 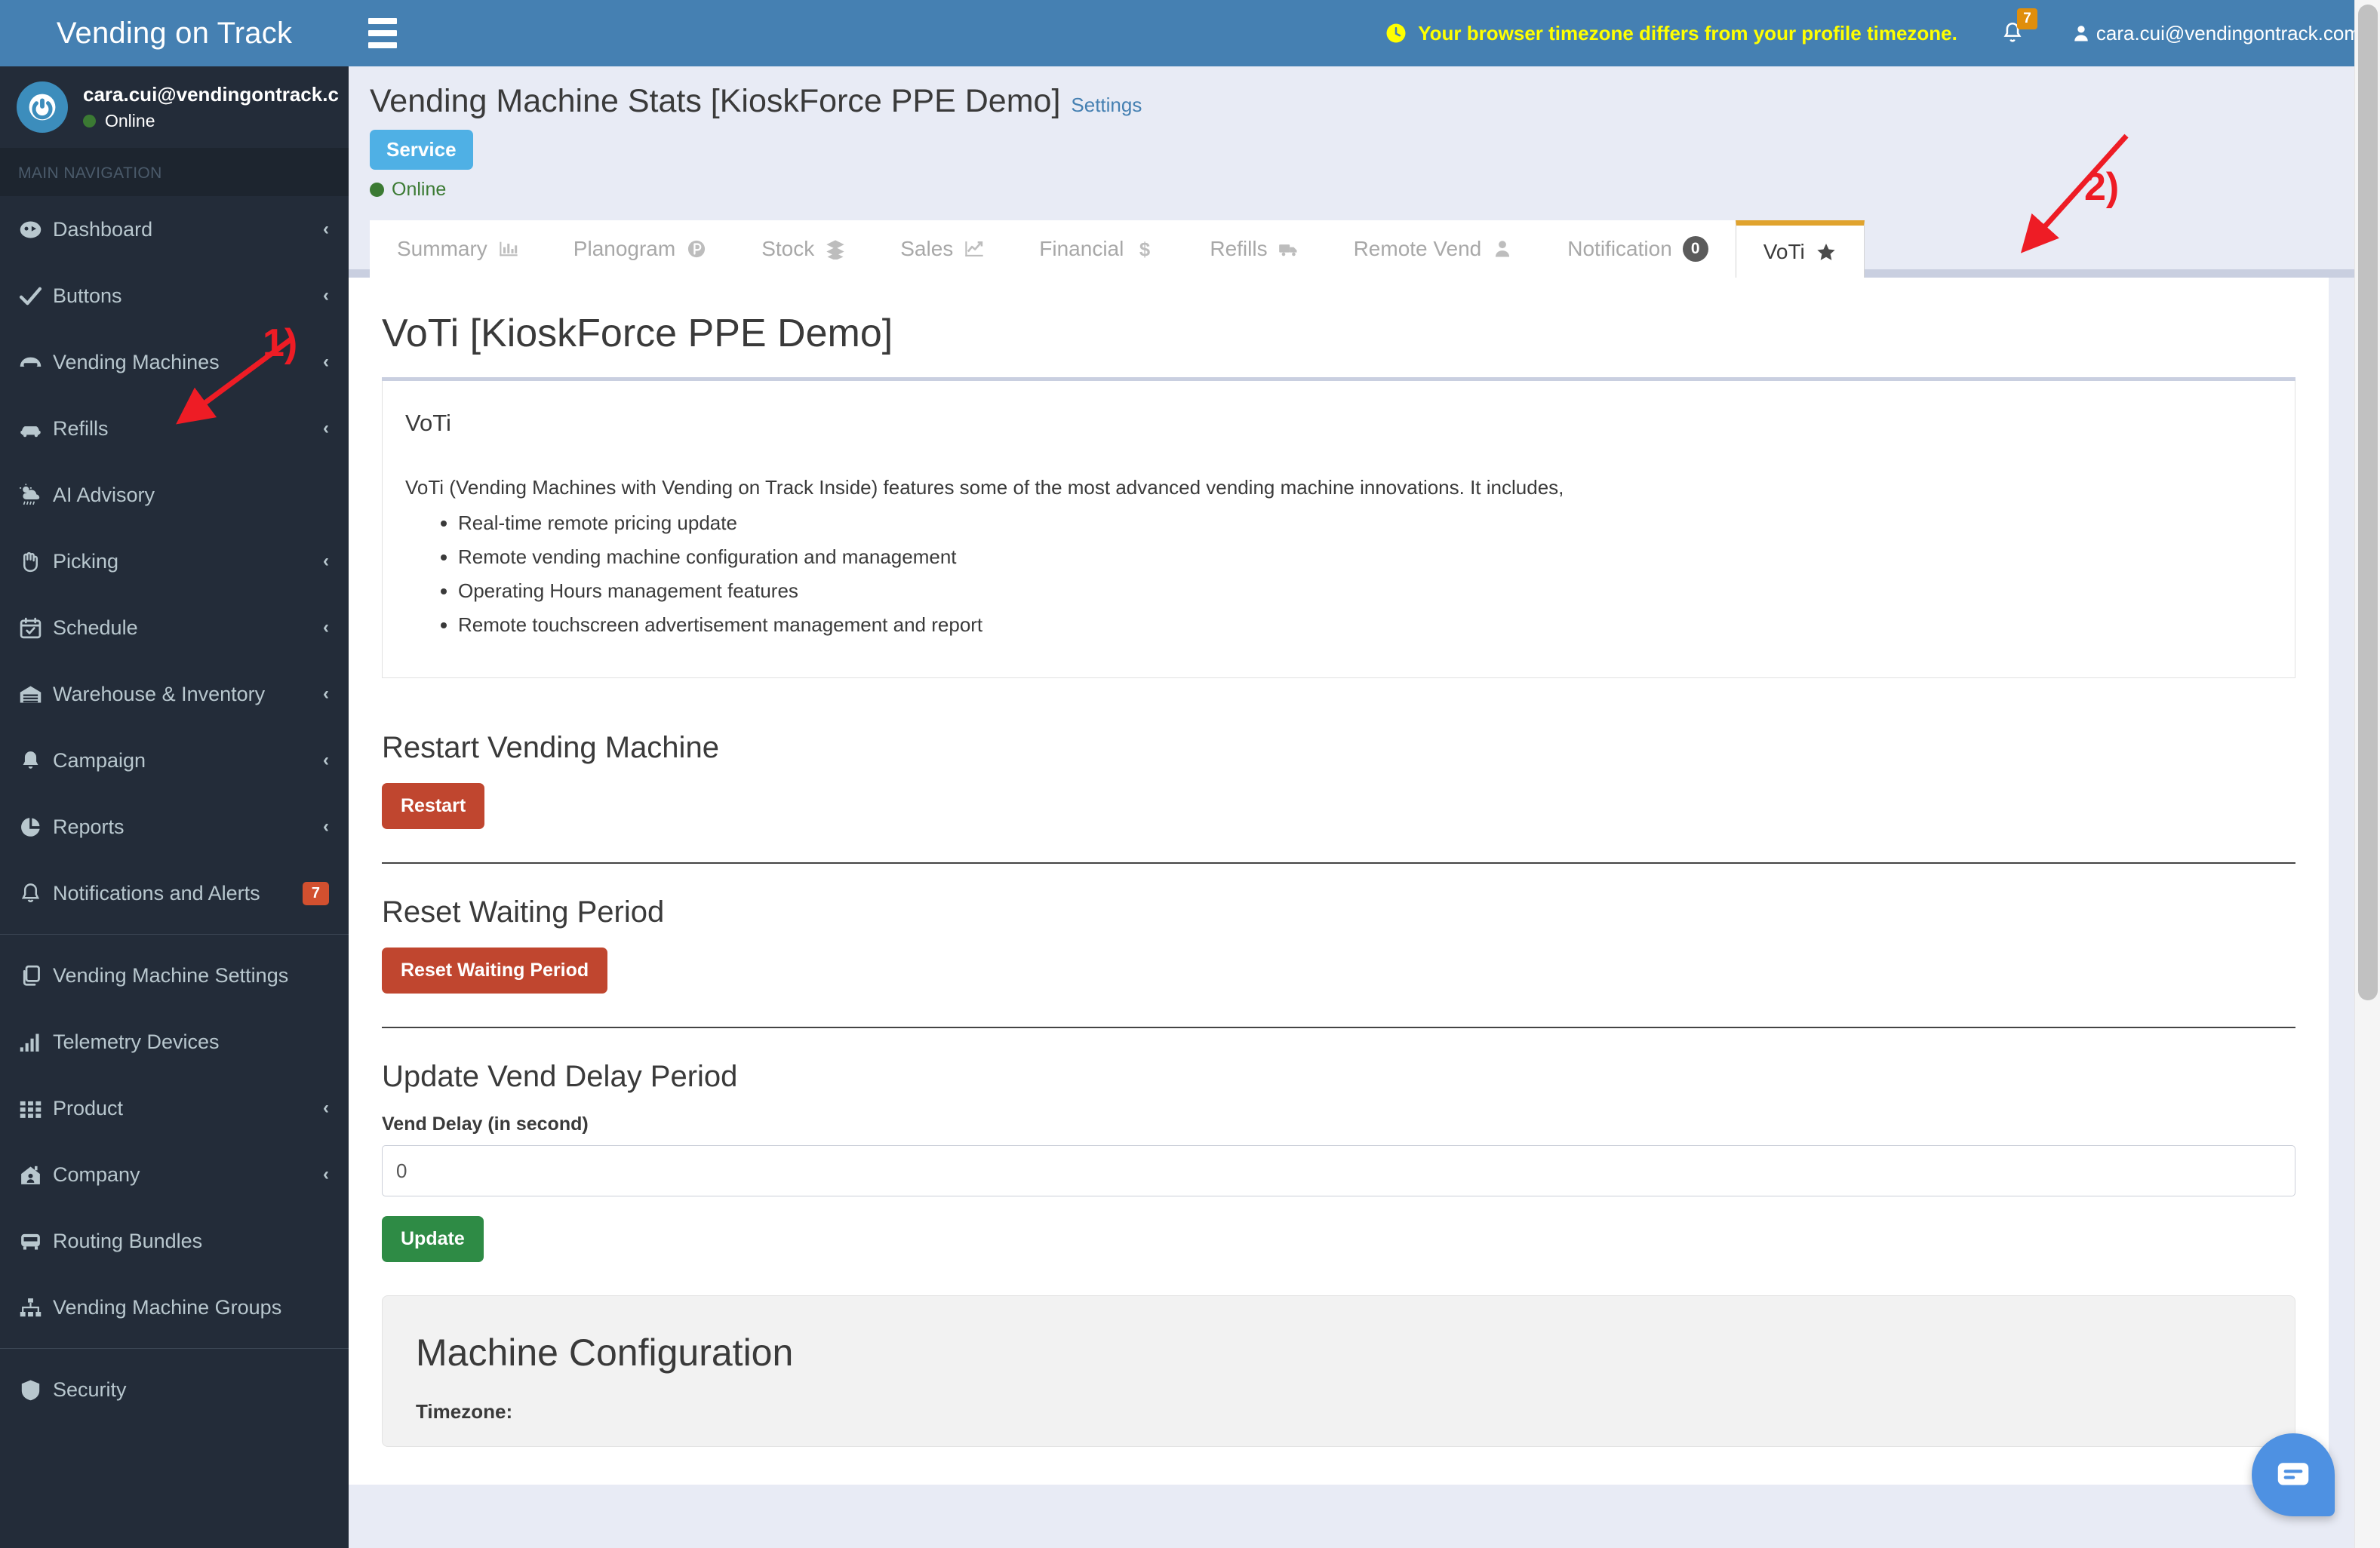 I want to click on scrollbar-thumb, so click(x=2368, y=502).